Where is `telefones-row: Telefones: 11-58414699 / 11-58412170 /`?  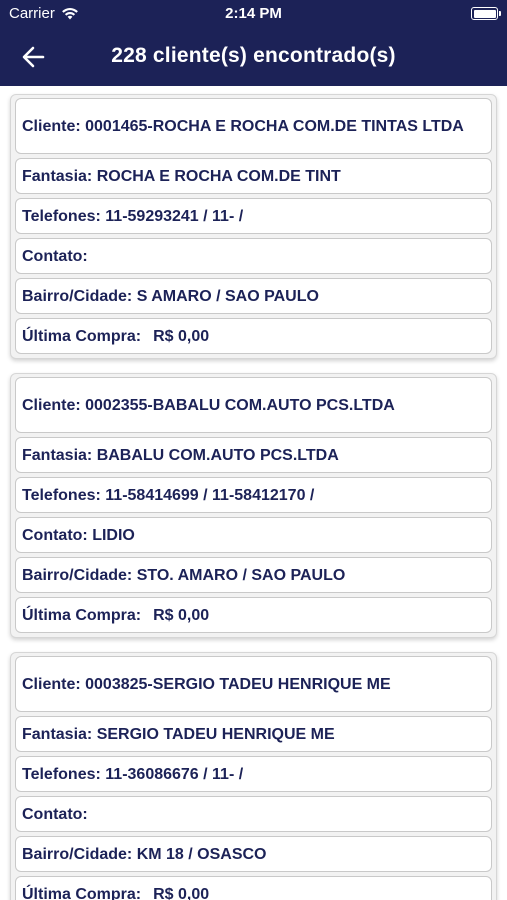
telefones-row: Telefones: 11-58414699 / 11-58412170 / is located at coordinates (253, 495).